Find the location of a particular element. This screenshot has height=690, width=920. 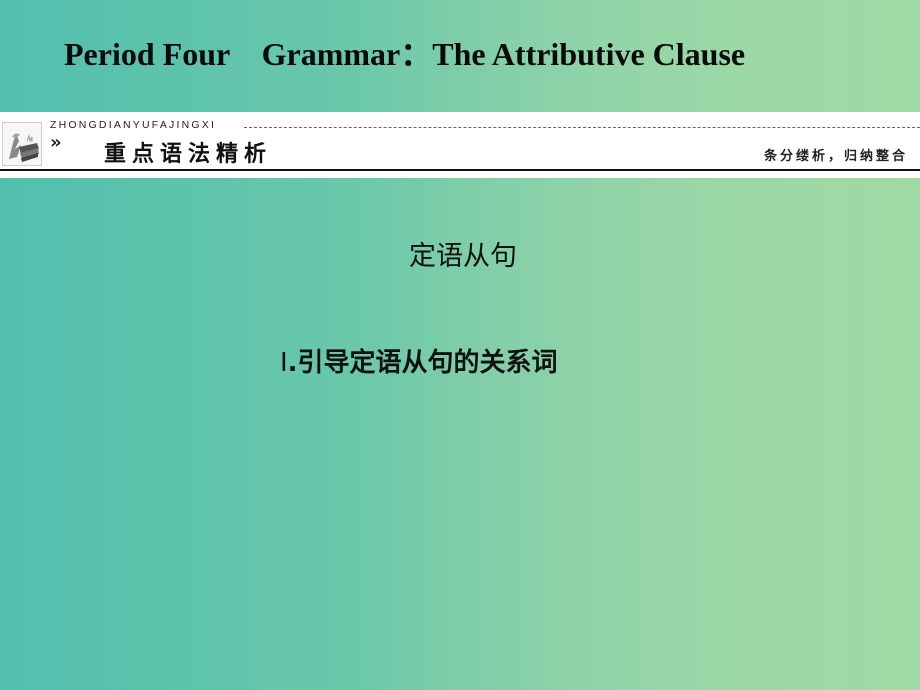

subsection-heading: Ⅰ.引导定语从句的关系词 is located at coordinates (419, 360).